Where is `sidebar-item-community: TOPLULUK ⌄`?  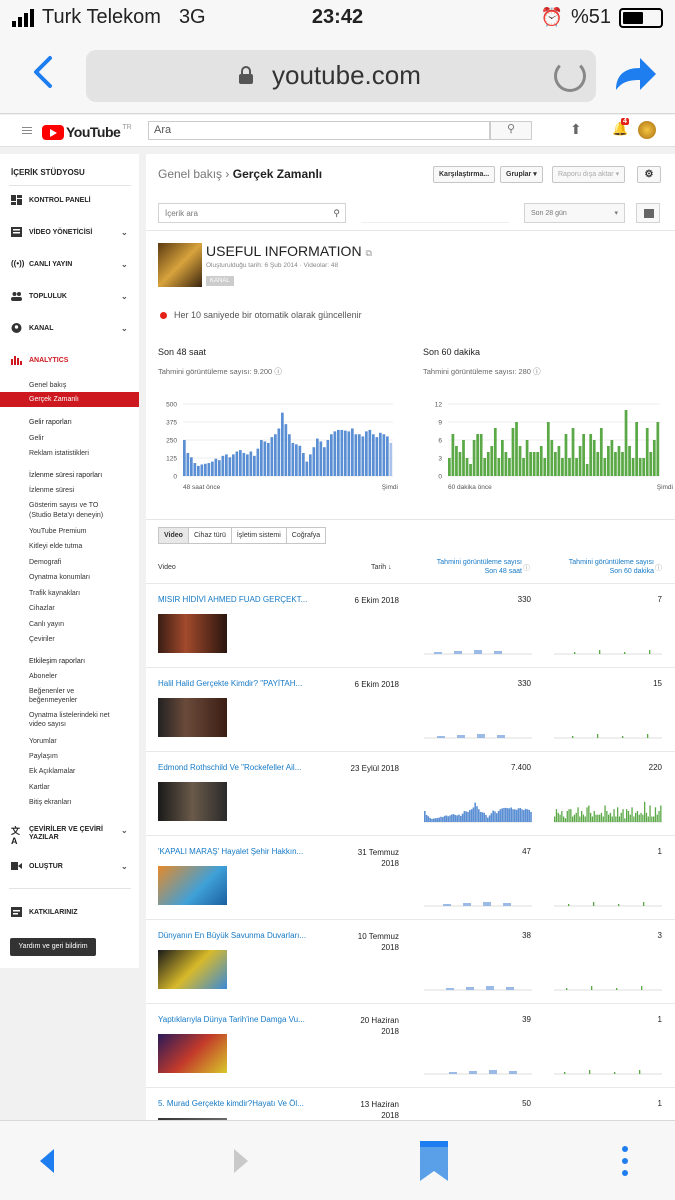
sidebar-item-community: TOPLULUK ⌄ is located at coordinates (69, 296).